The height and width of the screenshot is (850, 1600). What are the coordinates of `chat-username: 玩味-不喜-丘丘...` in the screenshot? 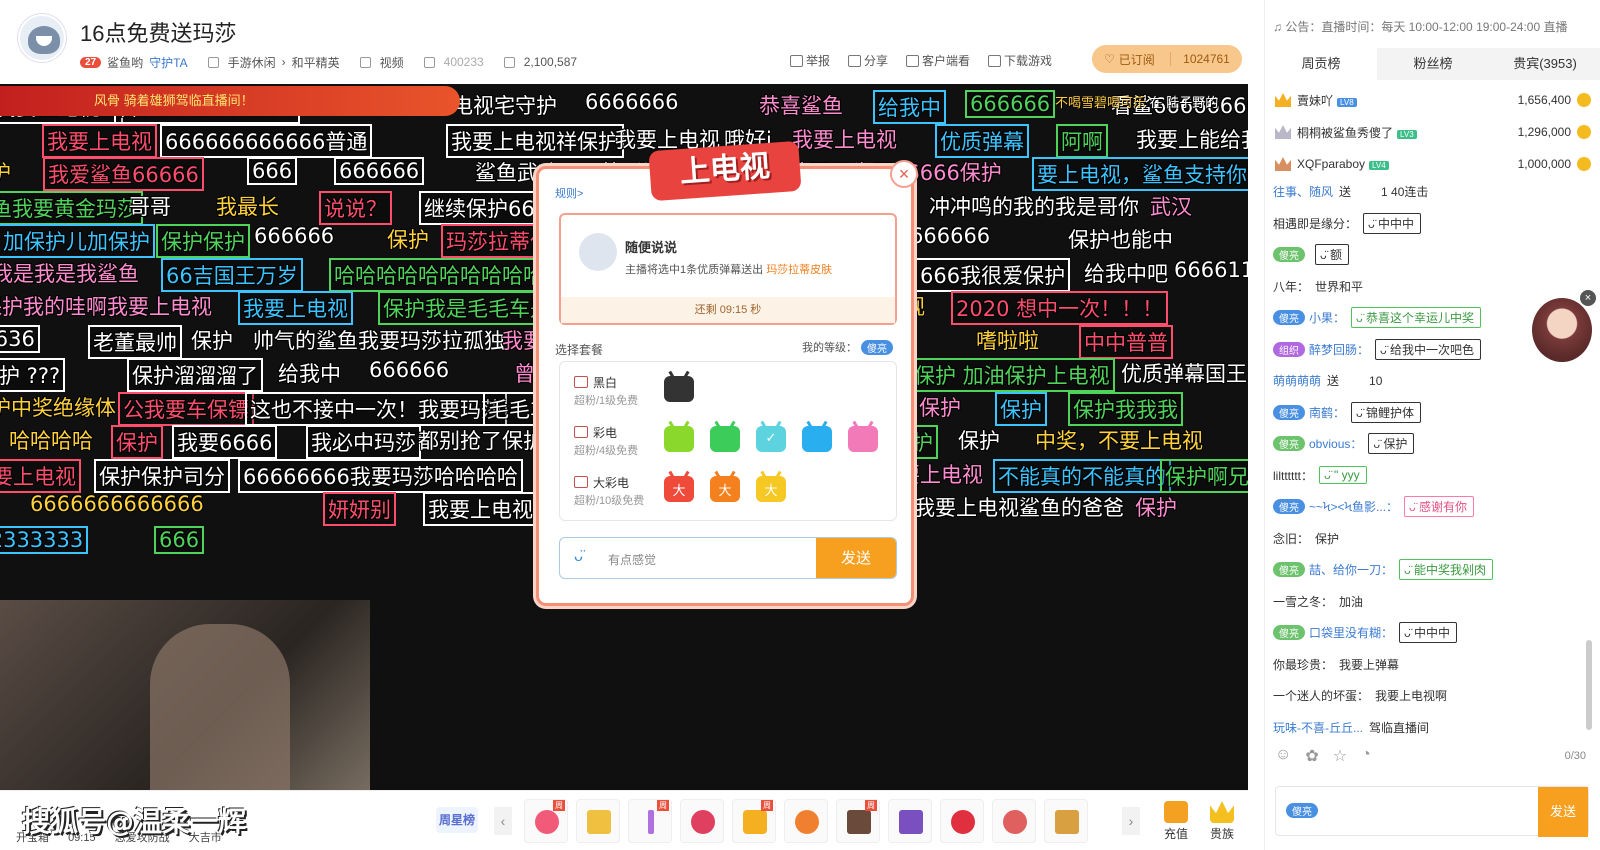 It's located at (1318, 727).